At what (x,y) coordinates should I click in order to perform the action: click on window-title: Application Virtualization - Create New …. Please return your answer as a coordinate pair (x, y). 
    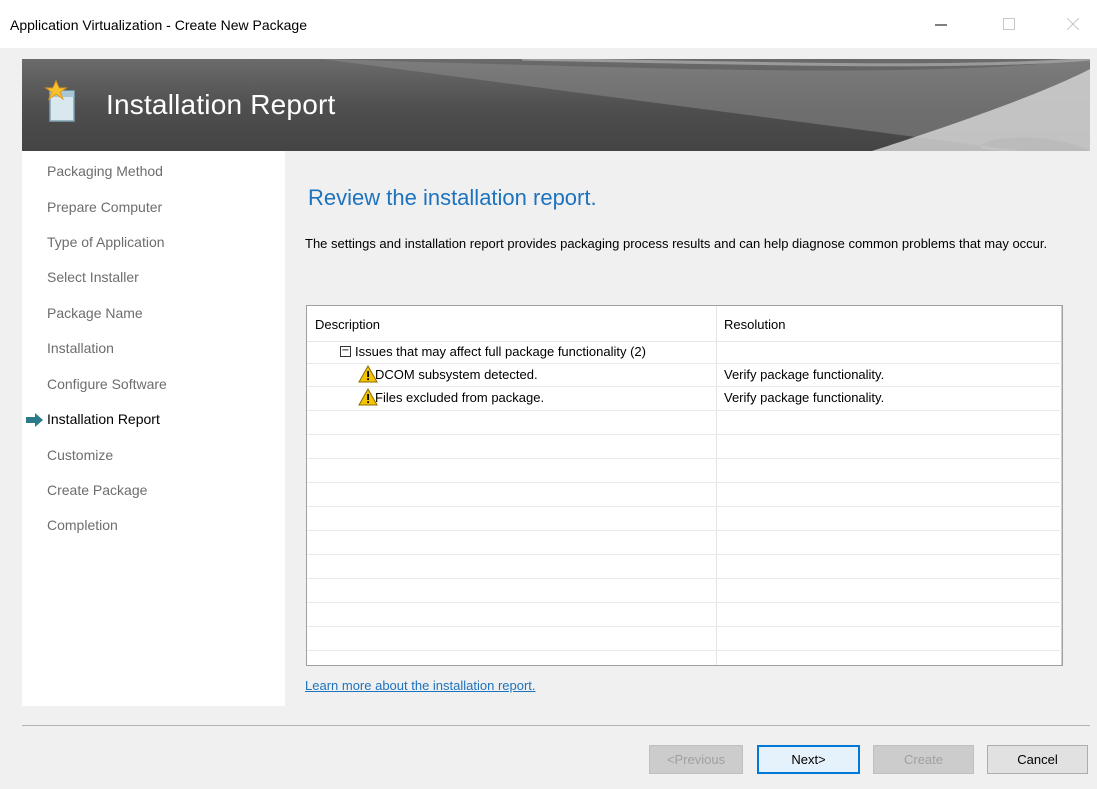
    Looking at the image, I should click on (159, 25).